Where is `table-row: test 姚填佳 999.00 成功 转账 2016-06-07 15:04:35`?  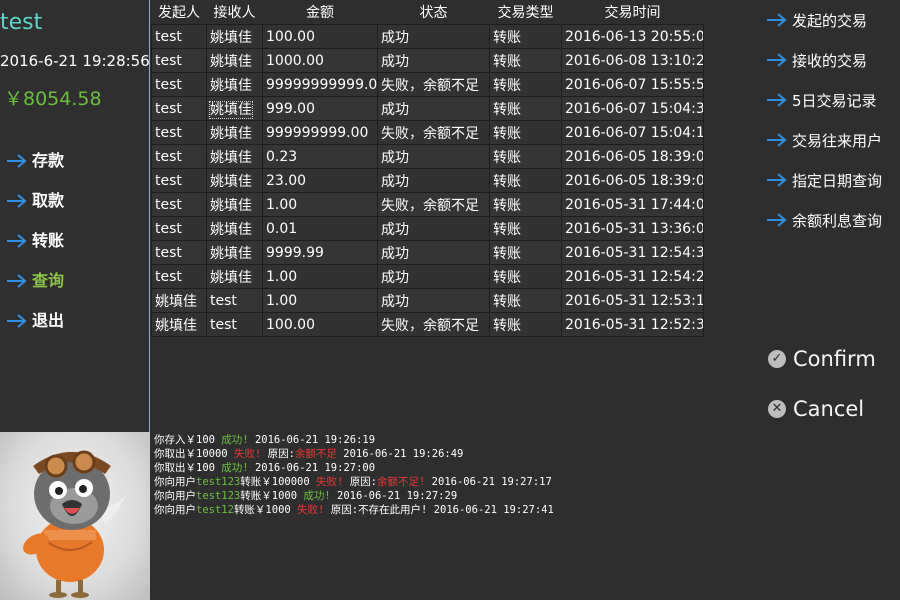 table-row: test 姚填佳 999.00 成功 转账 2016-06-07 15:04:35 is located at coordinates (427, 108).